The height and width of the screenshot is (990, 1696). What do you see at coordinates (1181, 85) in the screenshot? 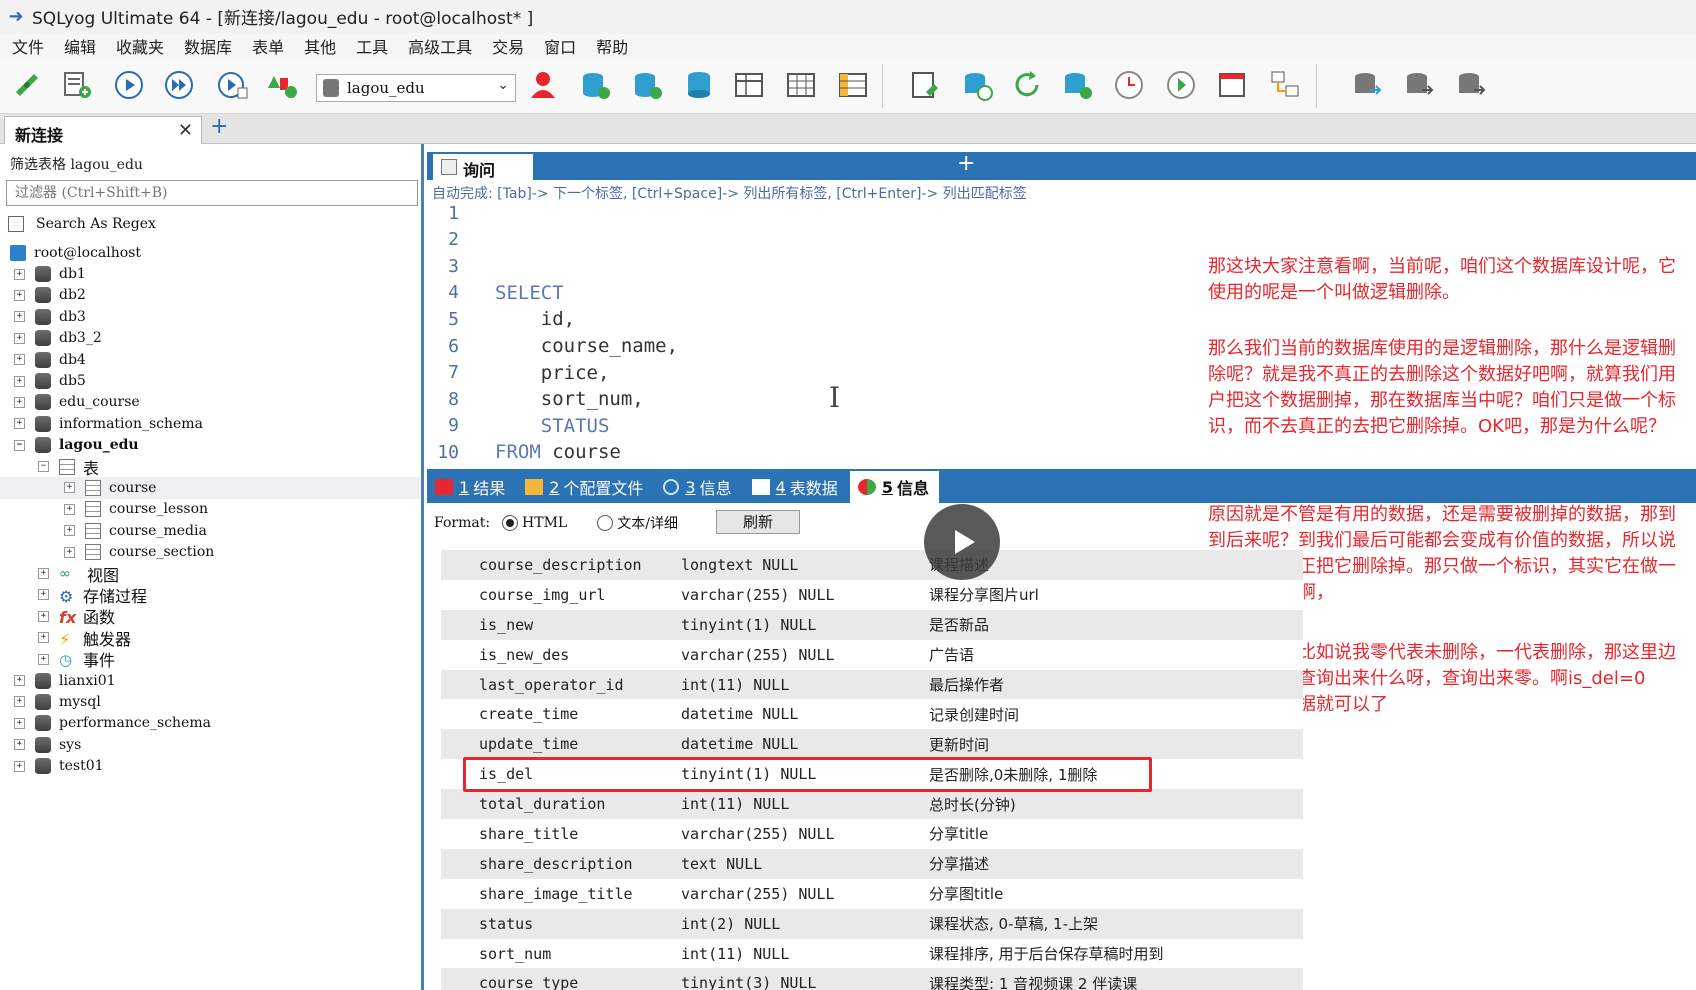
I see `schedule-run-icon` at bounding box center [1181, 85].